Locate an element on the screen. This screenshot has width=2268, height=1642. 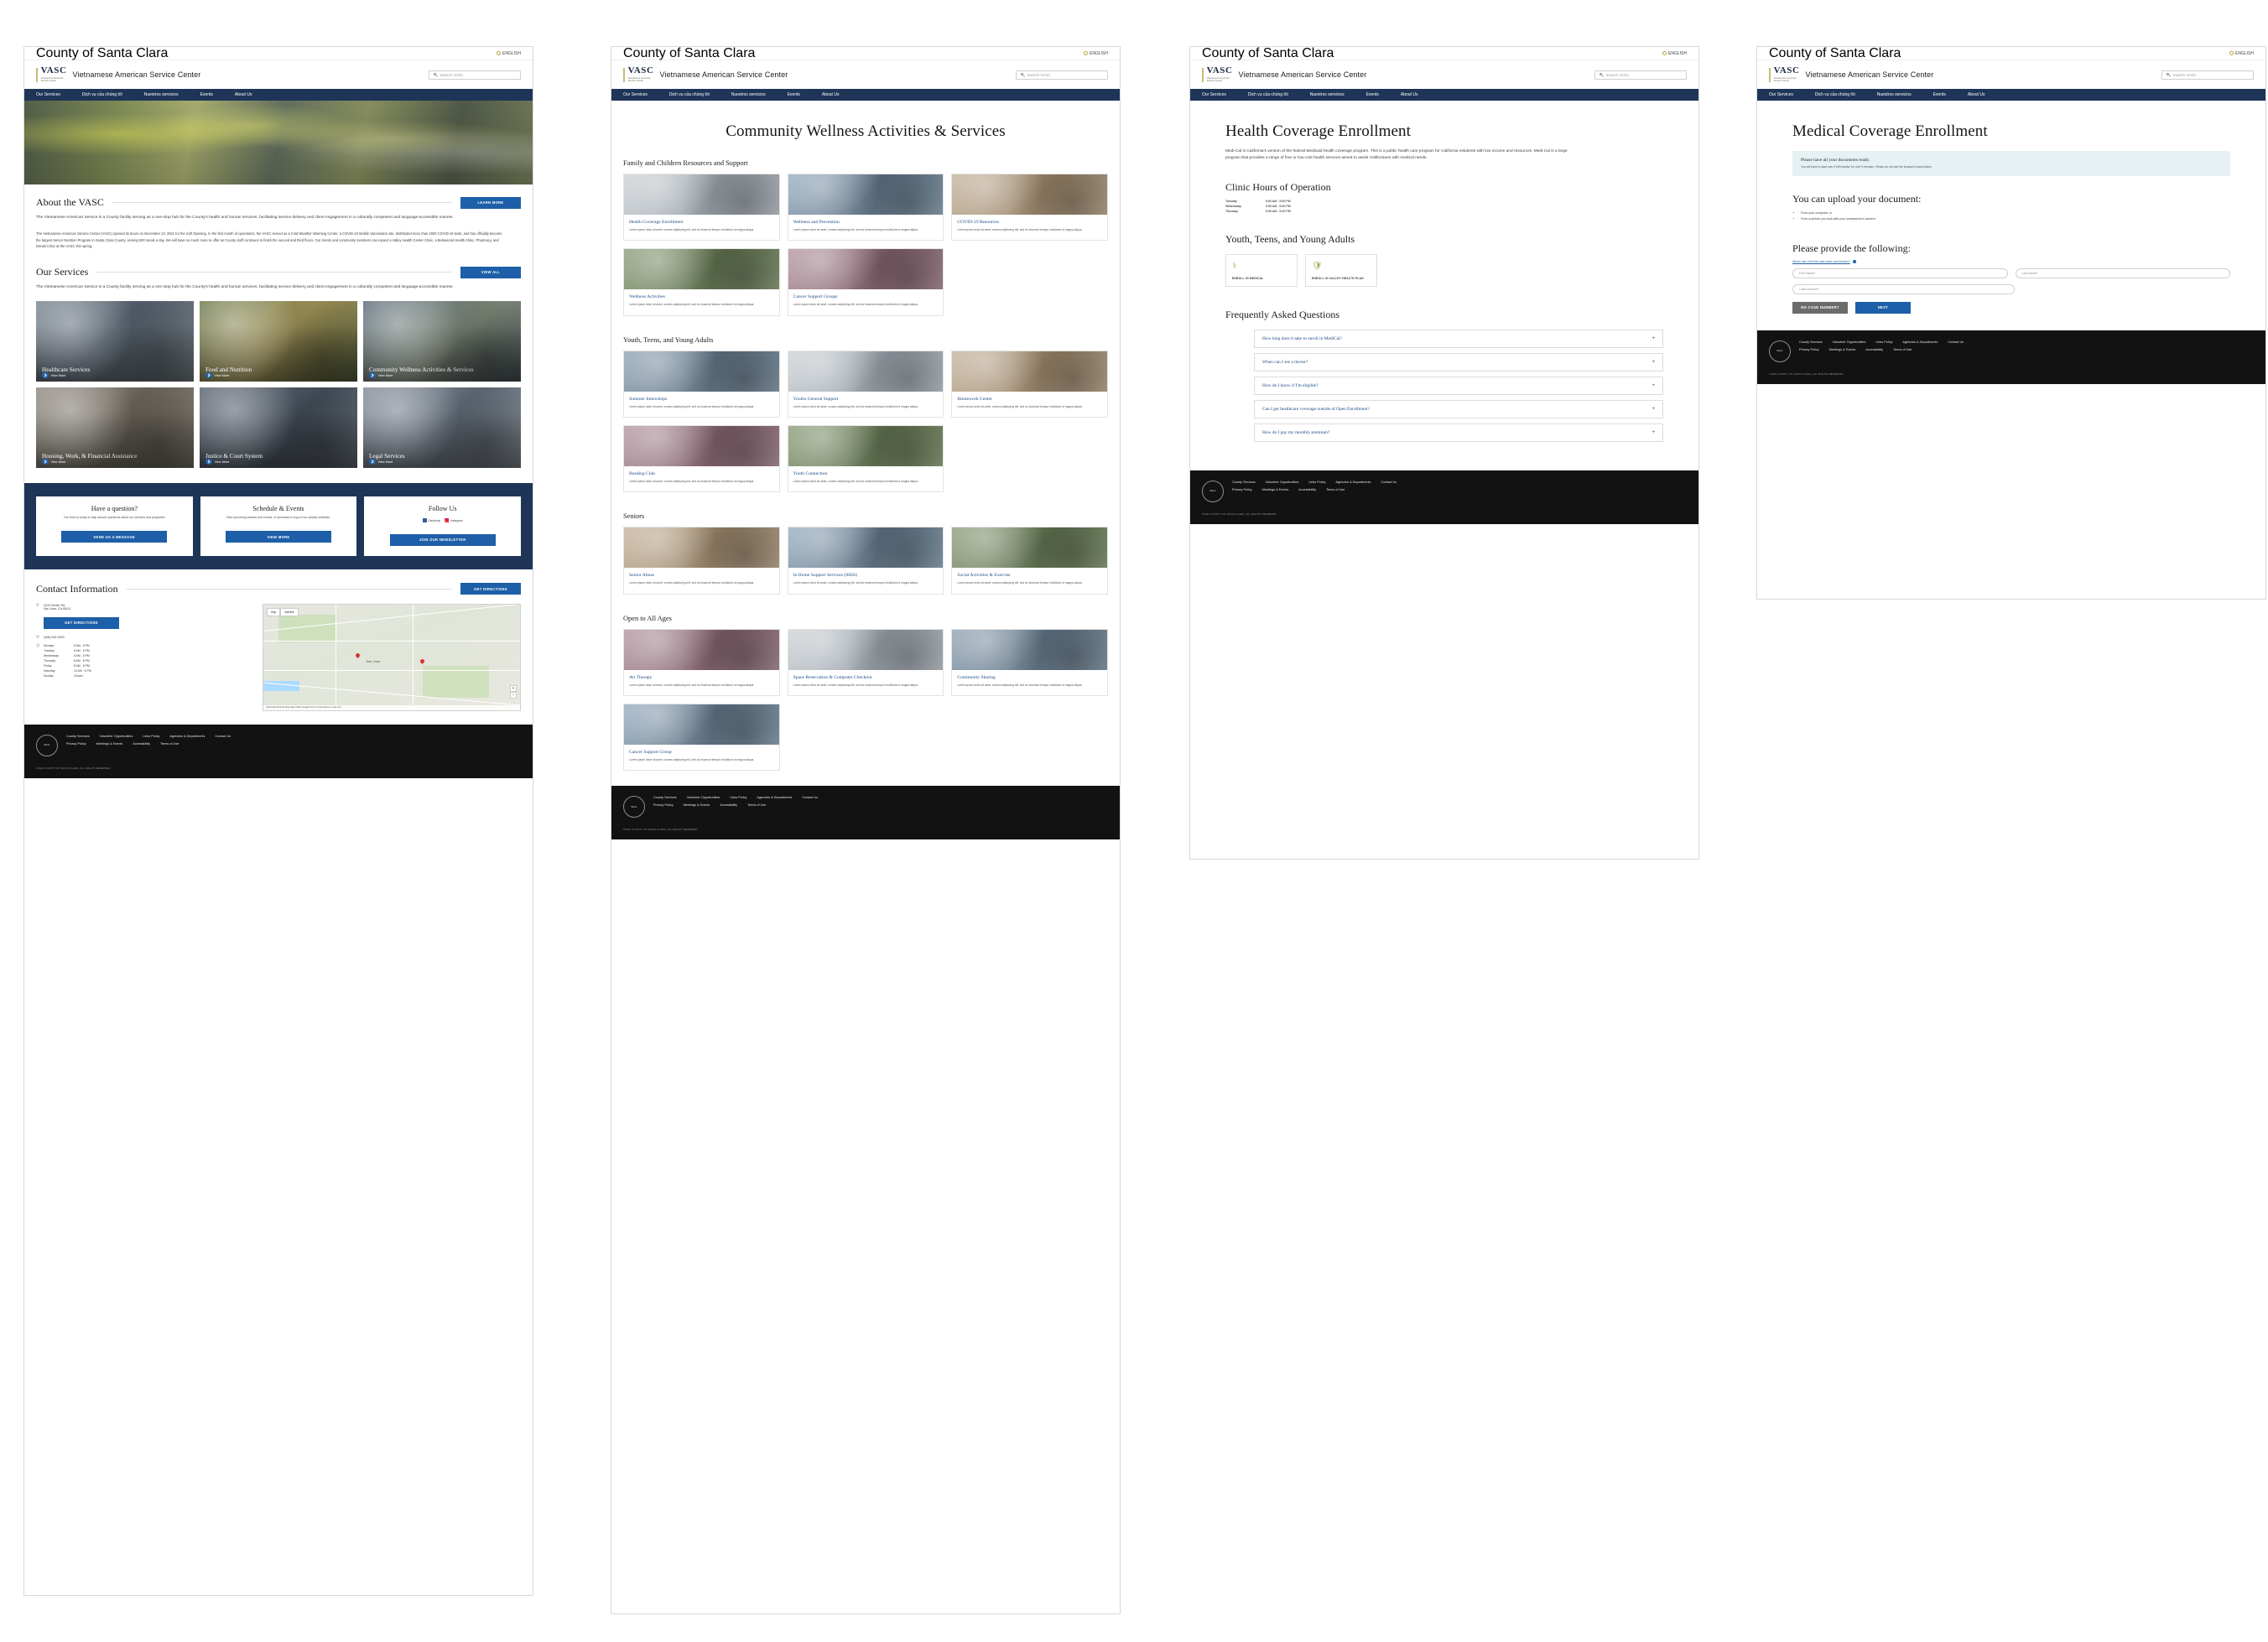
send-message-button: SEND US A MESSAGE is located at coordinates (114, 537).